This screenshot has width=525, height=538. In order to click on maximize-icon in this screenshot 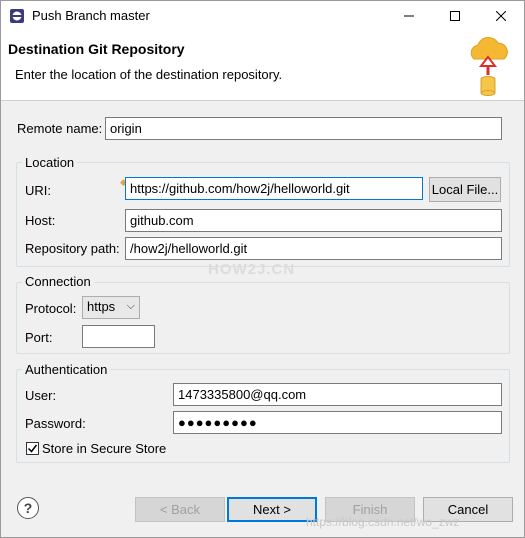, I will do `click(455, 16)`.